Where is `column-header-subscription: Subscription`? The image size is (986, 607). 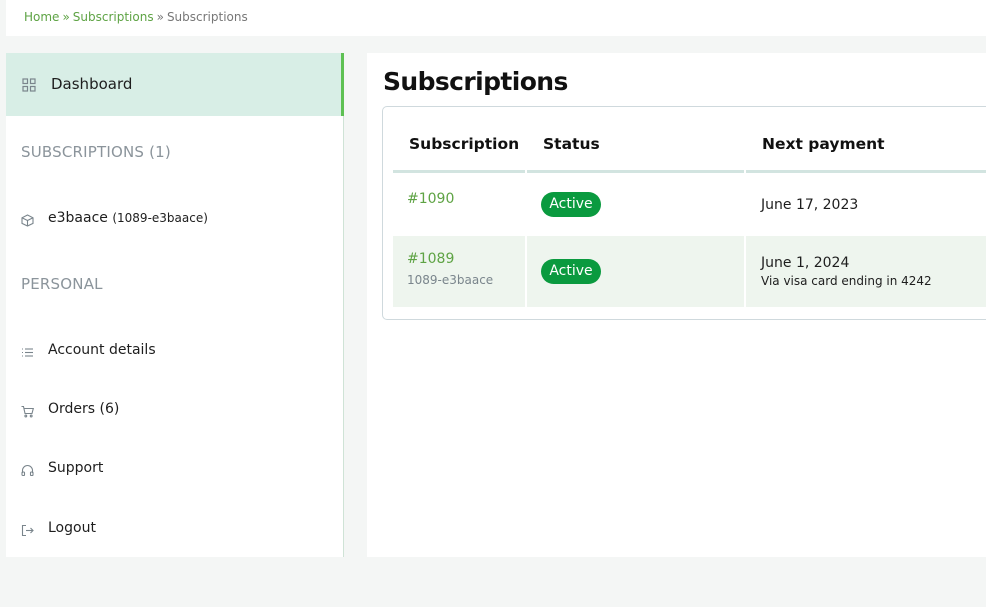 column-header-subscription: Subscription is located at coordinates (464, 144).